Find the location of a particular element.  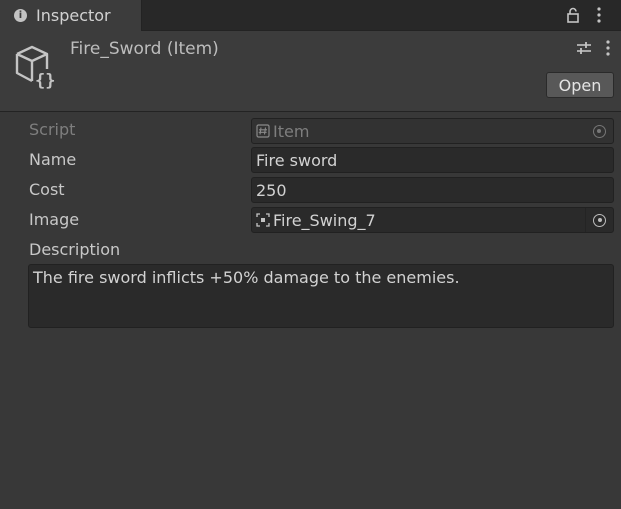

description-label: Description is located at coordinates (75, 249).